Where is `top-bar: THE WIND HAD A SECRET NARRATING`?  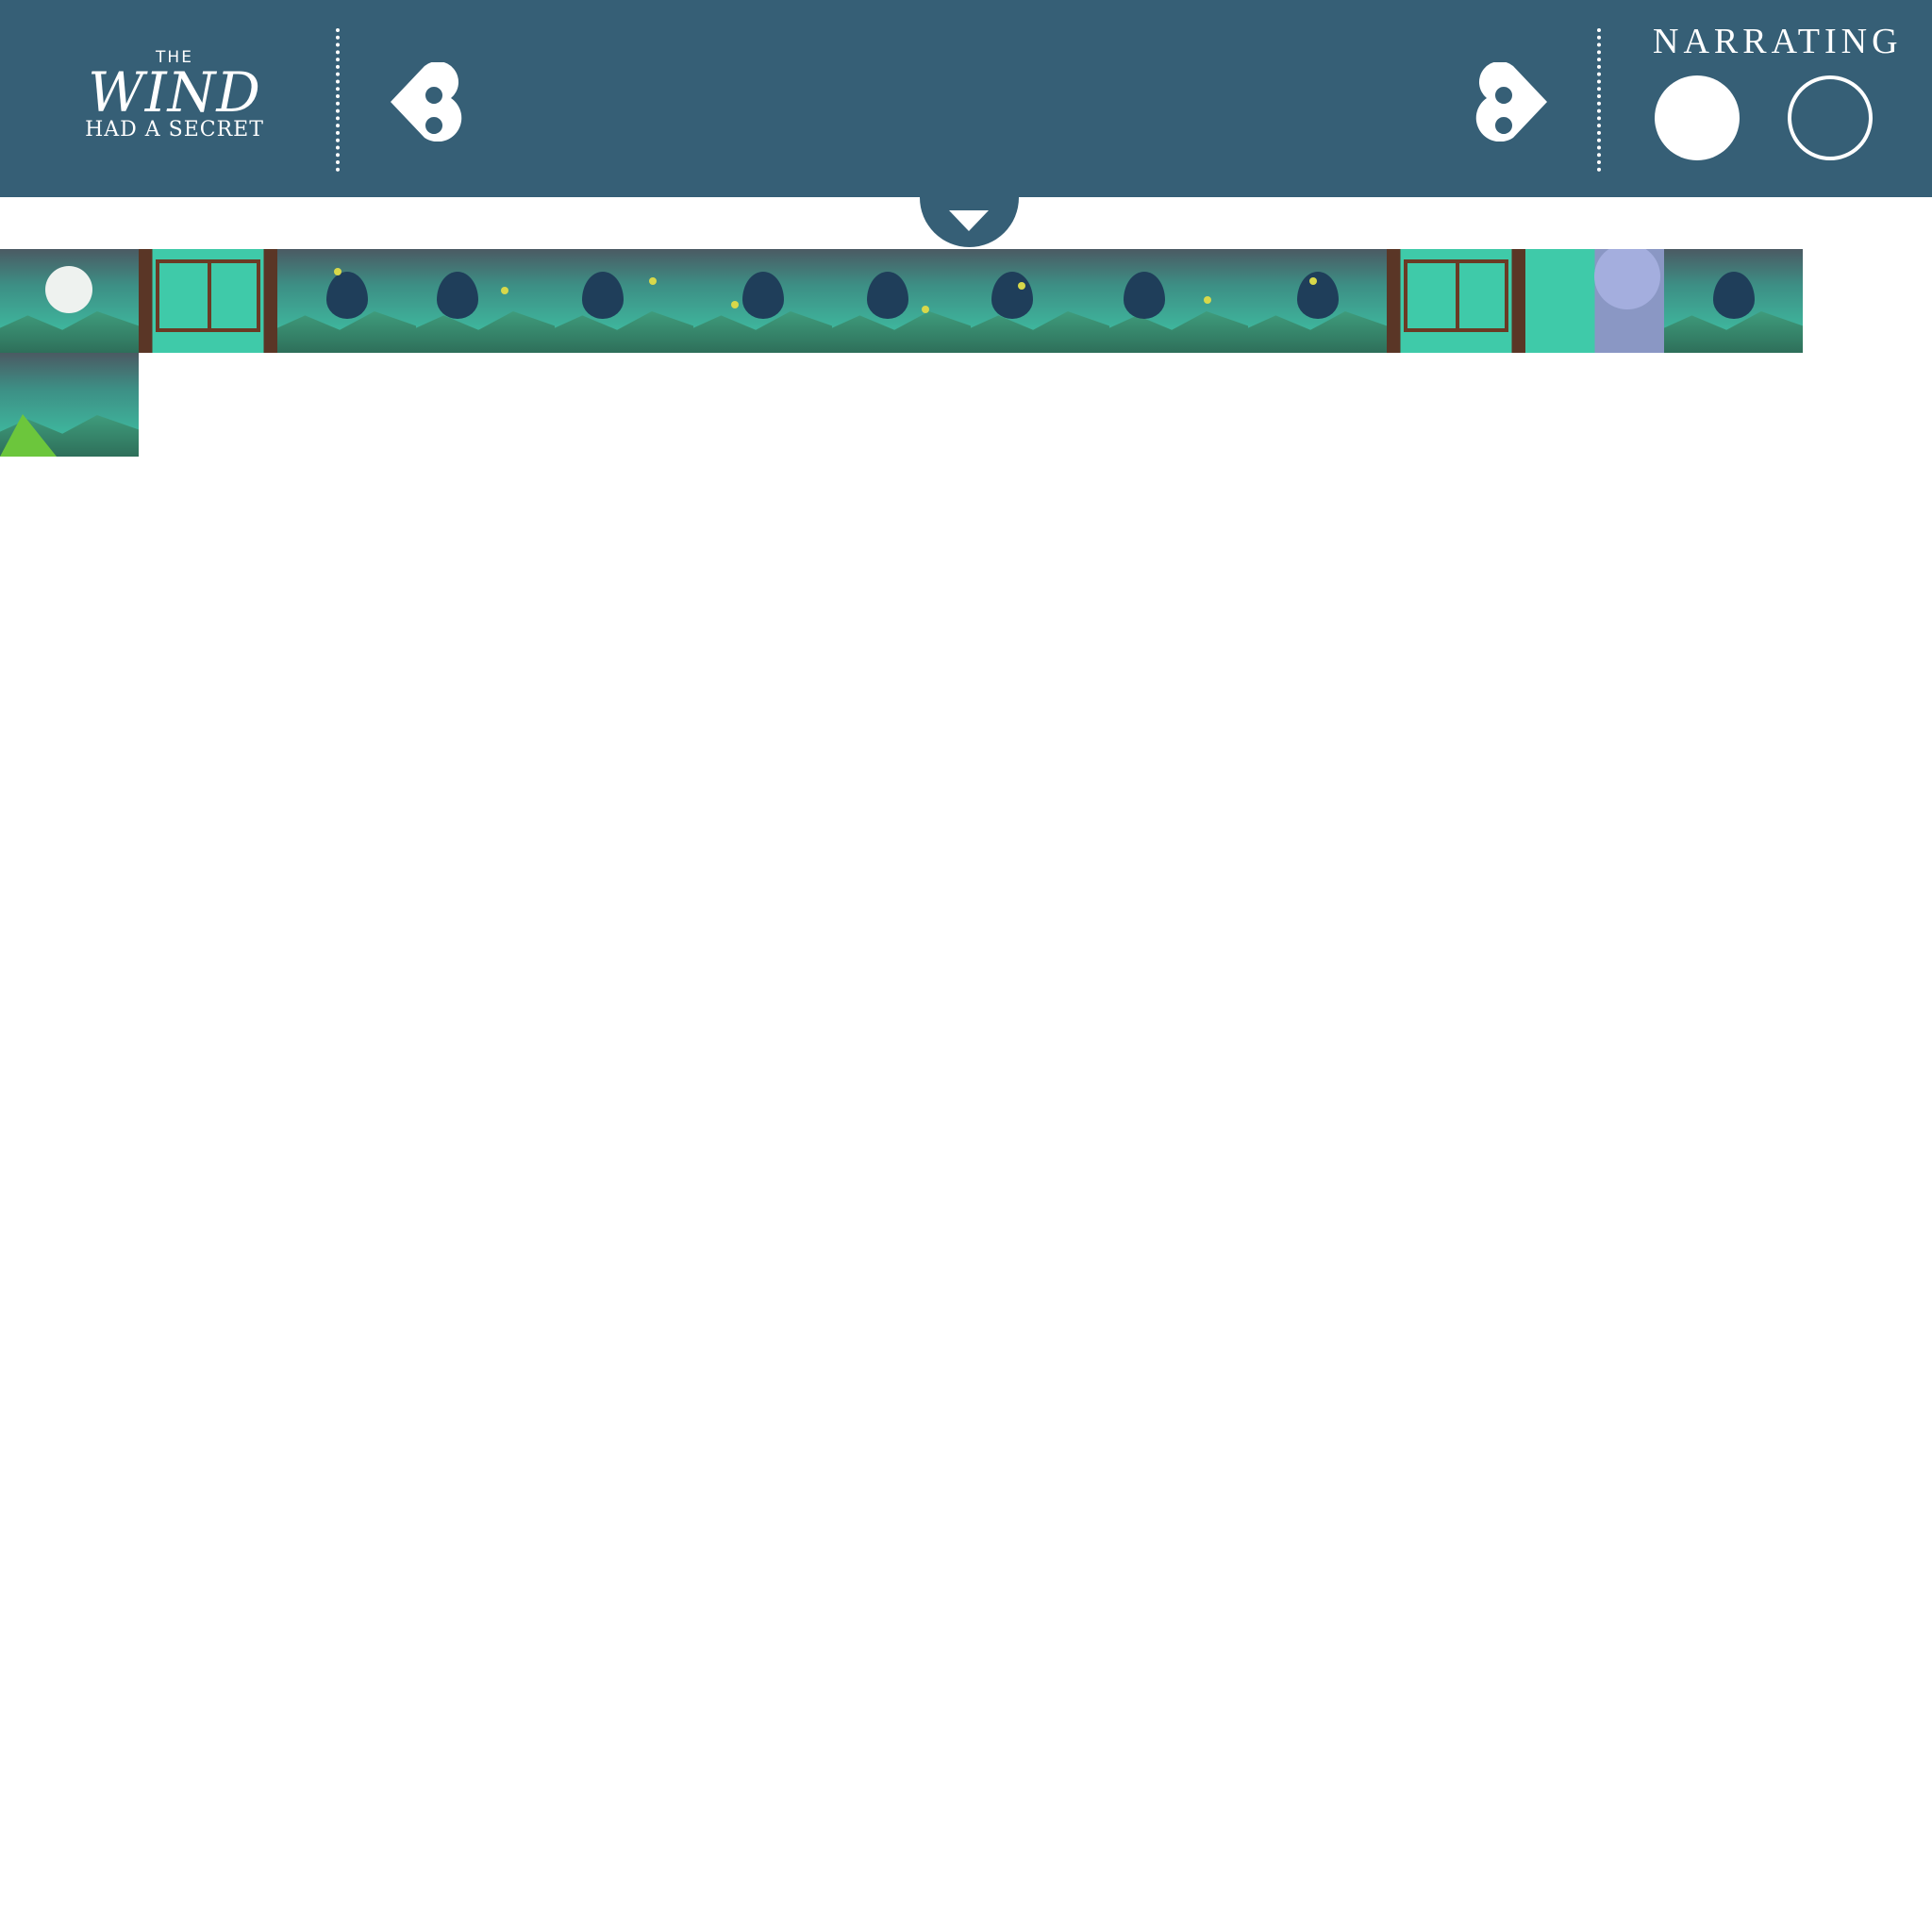 top-bar: THE WIND HAD A SECRET NARRATING is located at coordinates (966, 98).